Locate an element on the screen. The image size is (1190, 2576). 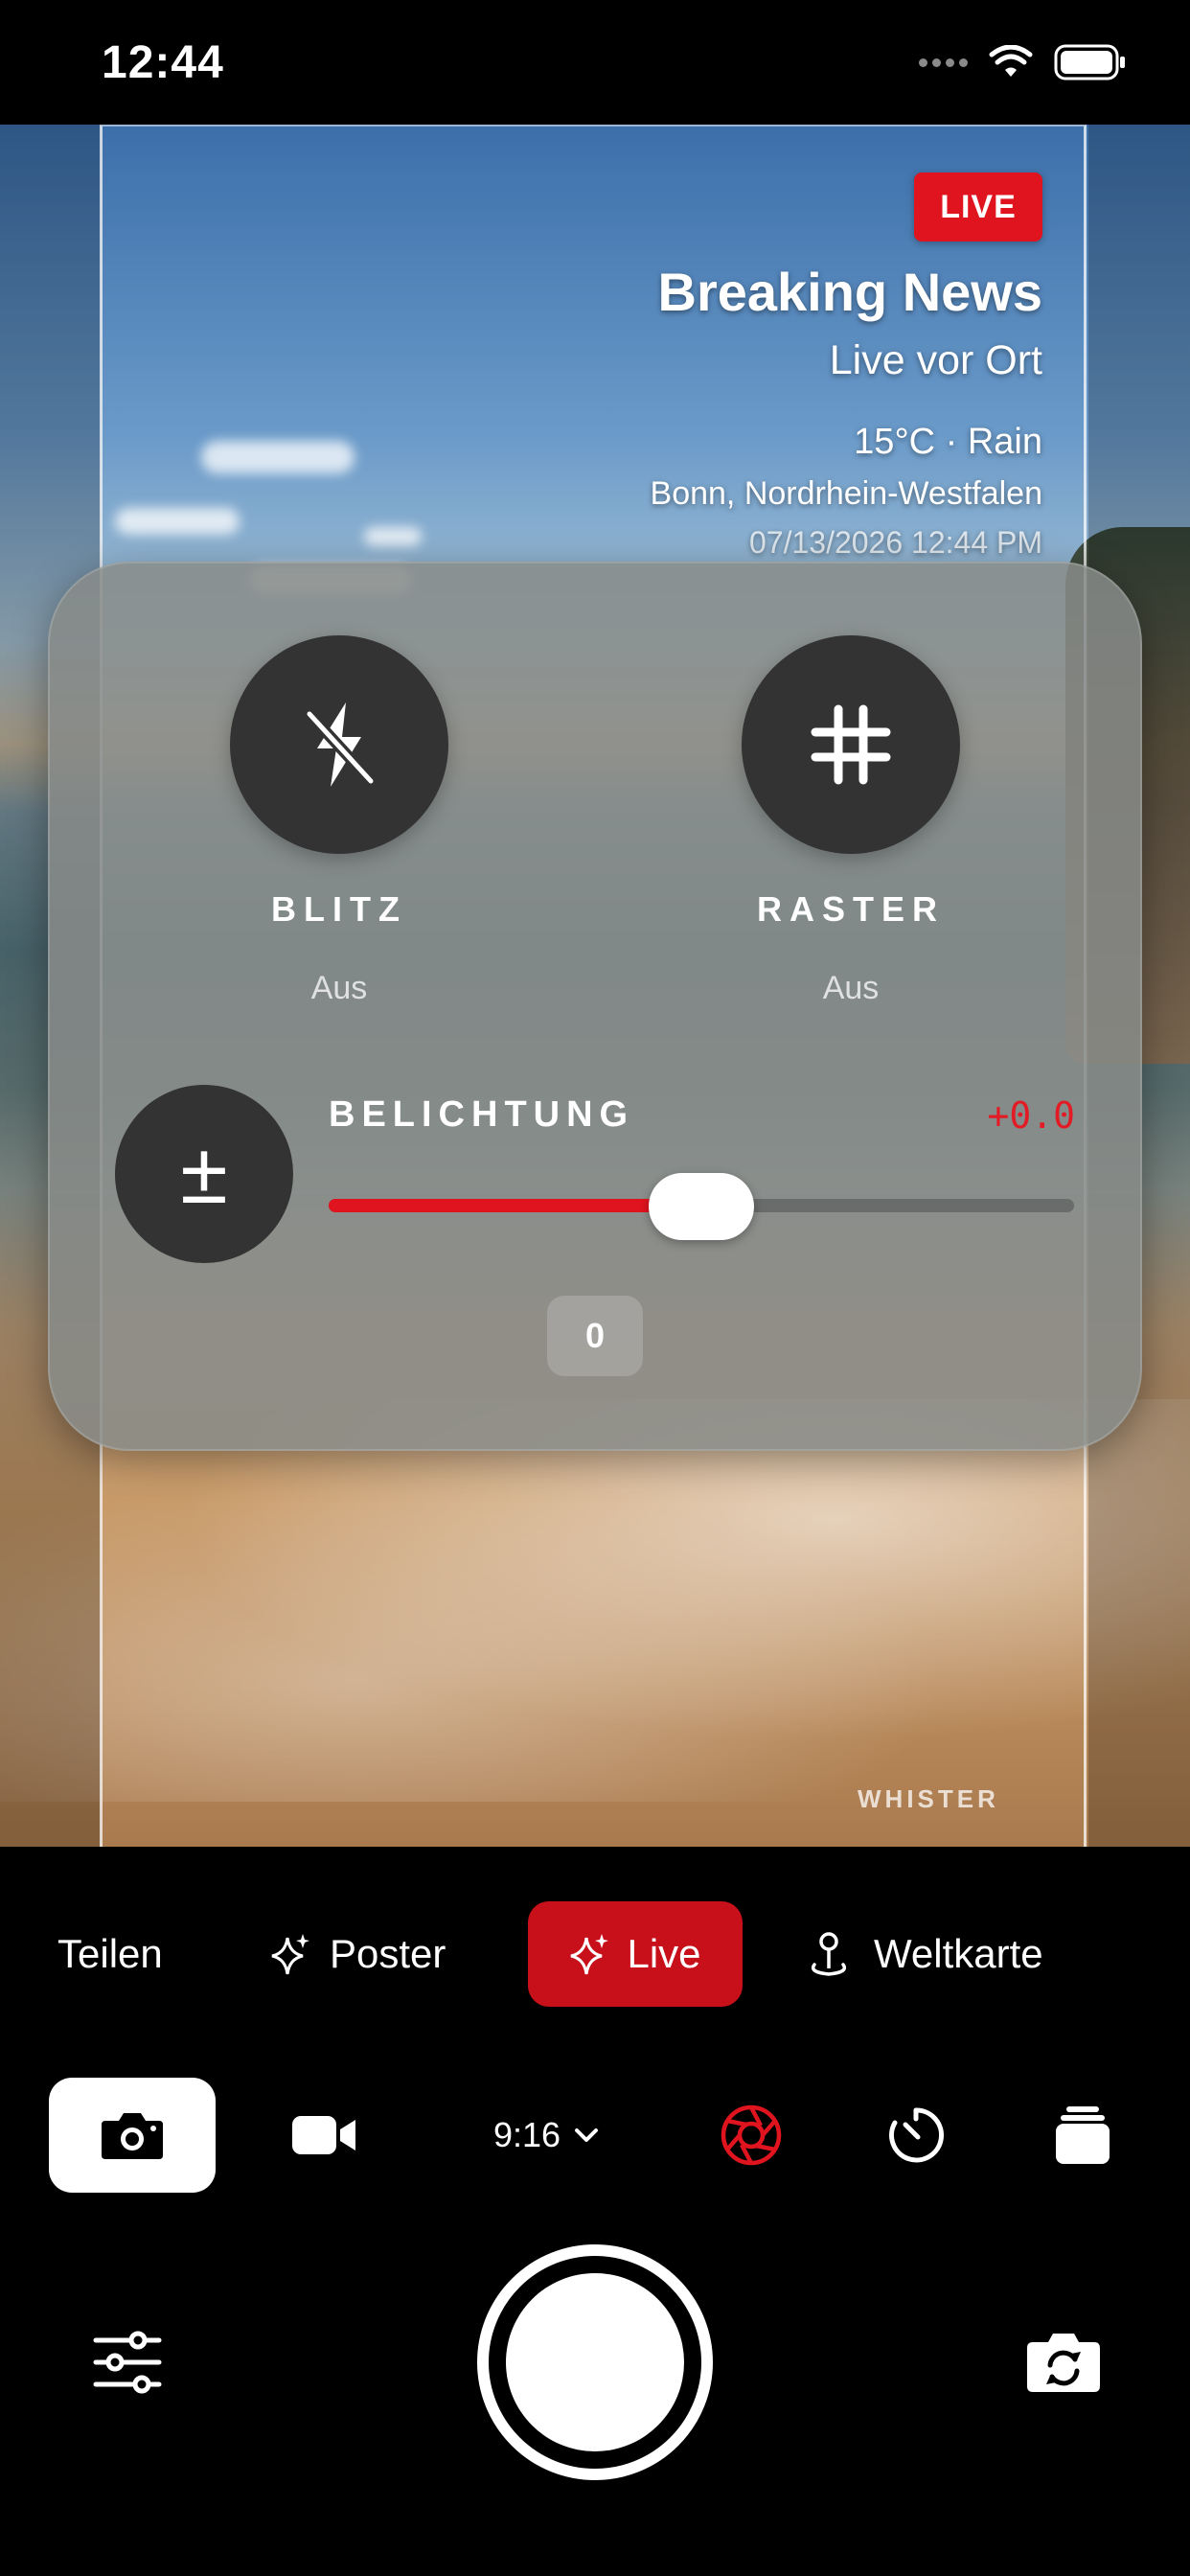
status-indicators is located at coordinates (1023, 62).